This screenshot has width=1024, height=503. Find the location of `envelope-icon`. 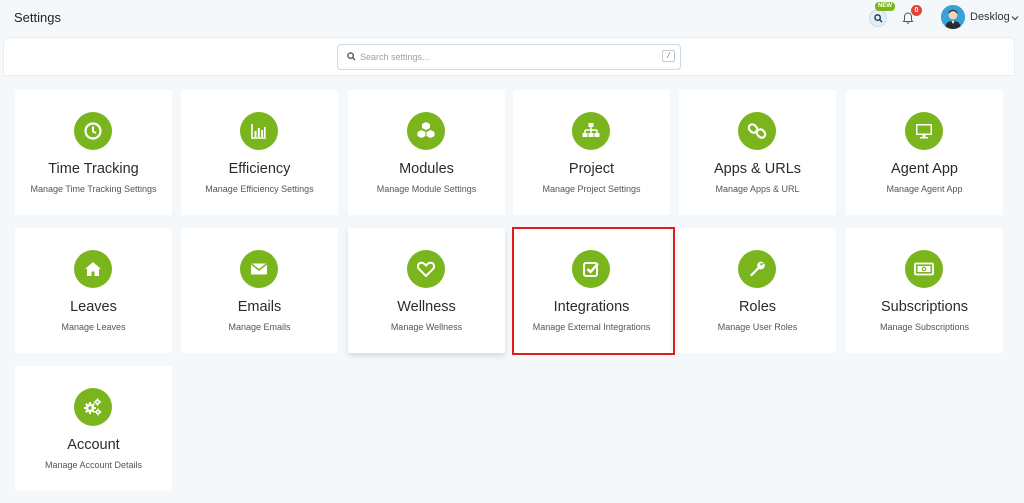

envelope-icon is located at coordinates (259, 269).